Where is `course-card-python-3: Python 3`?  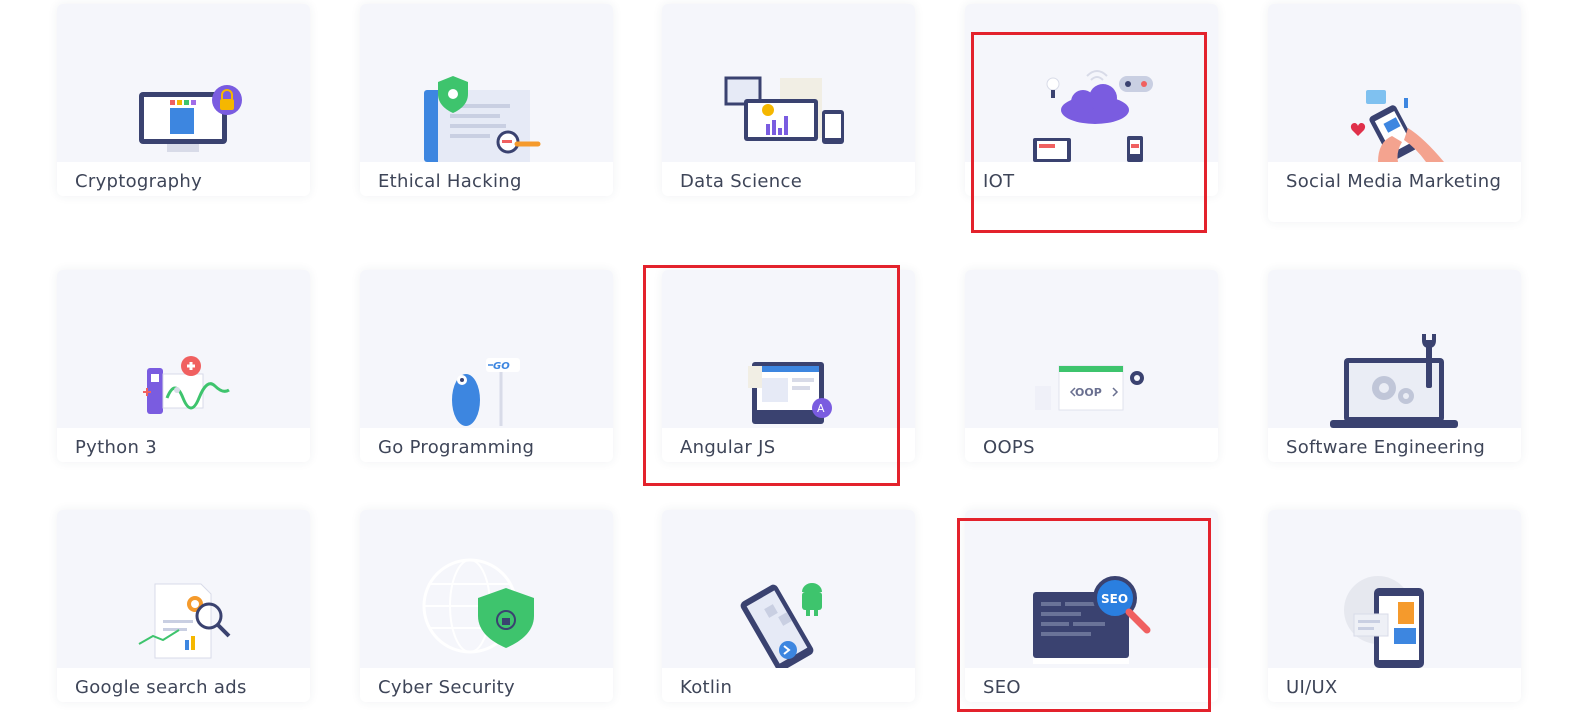
course-card-python-3: Python 3 is located at coordinates (183, 366).